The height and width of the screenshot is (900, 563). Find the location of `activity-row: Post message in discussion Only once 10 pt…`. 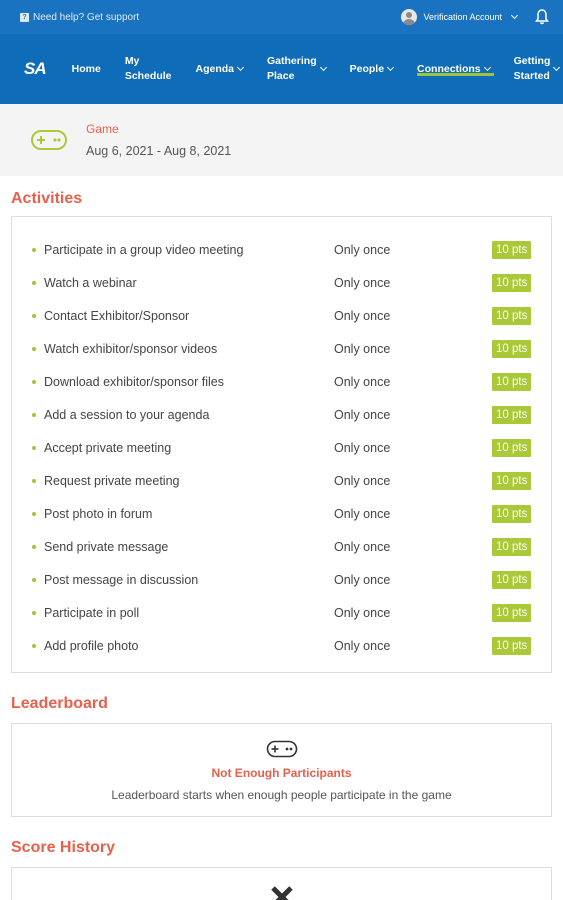

activity-row: Post message in discussion Only once 10 pt… is located at coordinates (281, 579).